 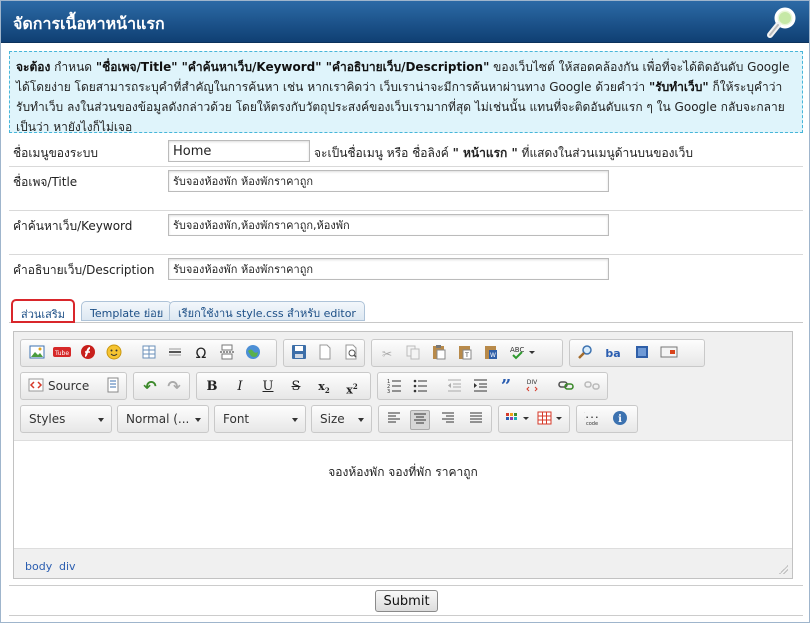 I want to click on font-dropdown: Font, so click(x=260, y=419).